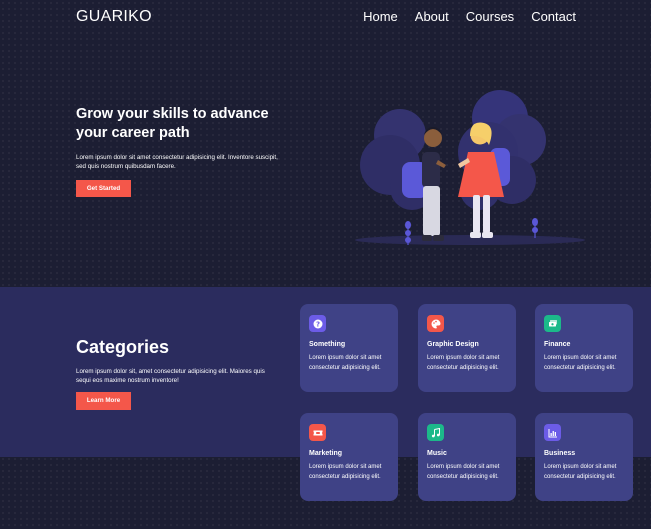 Image resolution: width=651 pixels, height=529 pixels. What do you see at coordinates (552, 432) in the screenshot?
I see `chart-icon` at bounding box center [552, 432].